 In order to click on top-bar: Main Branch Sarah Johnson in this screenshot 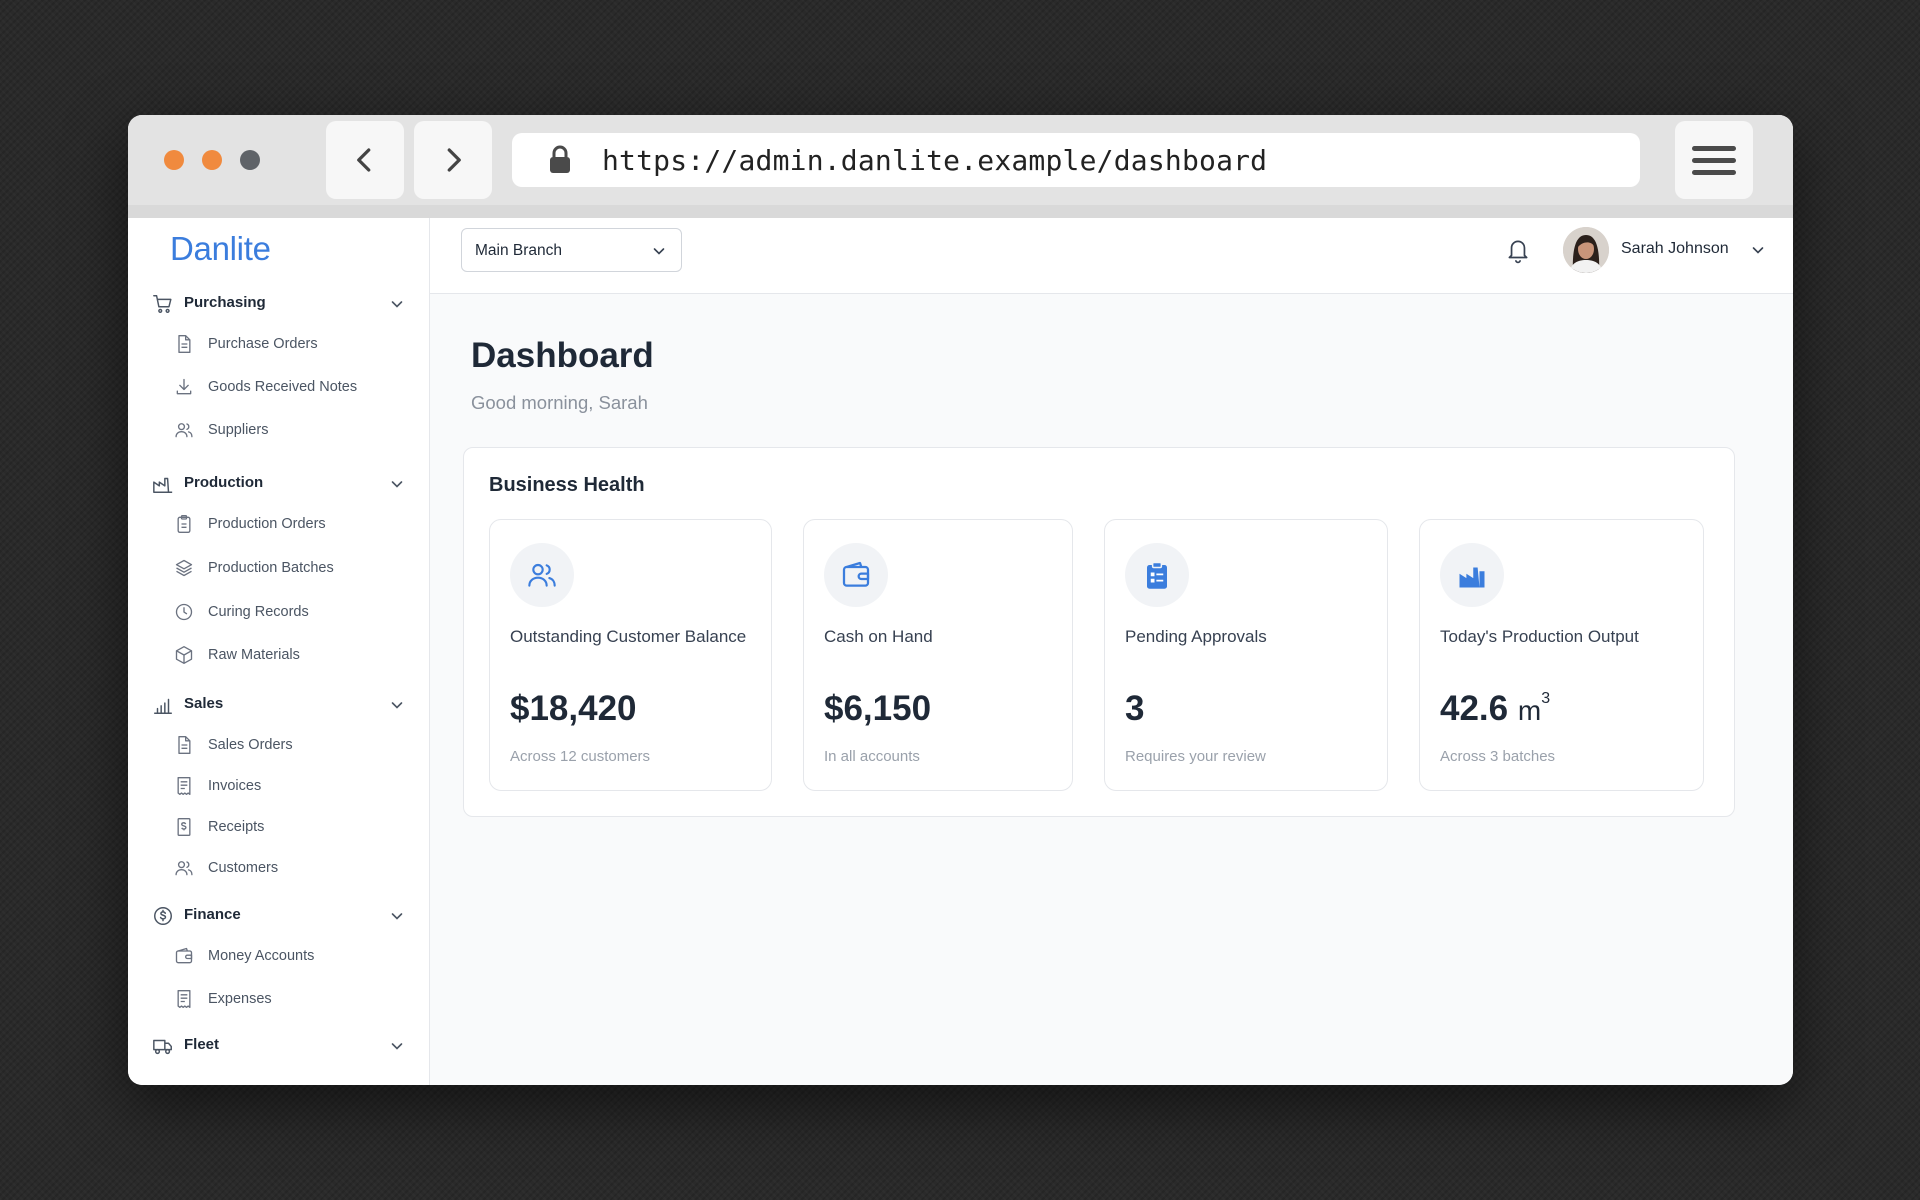, I will do `click(1111, 256)`.